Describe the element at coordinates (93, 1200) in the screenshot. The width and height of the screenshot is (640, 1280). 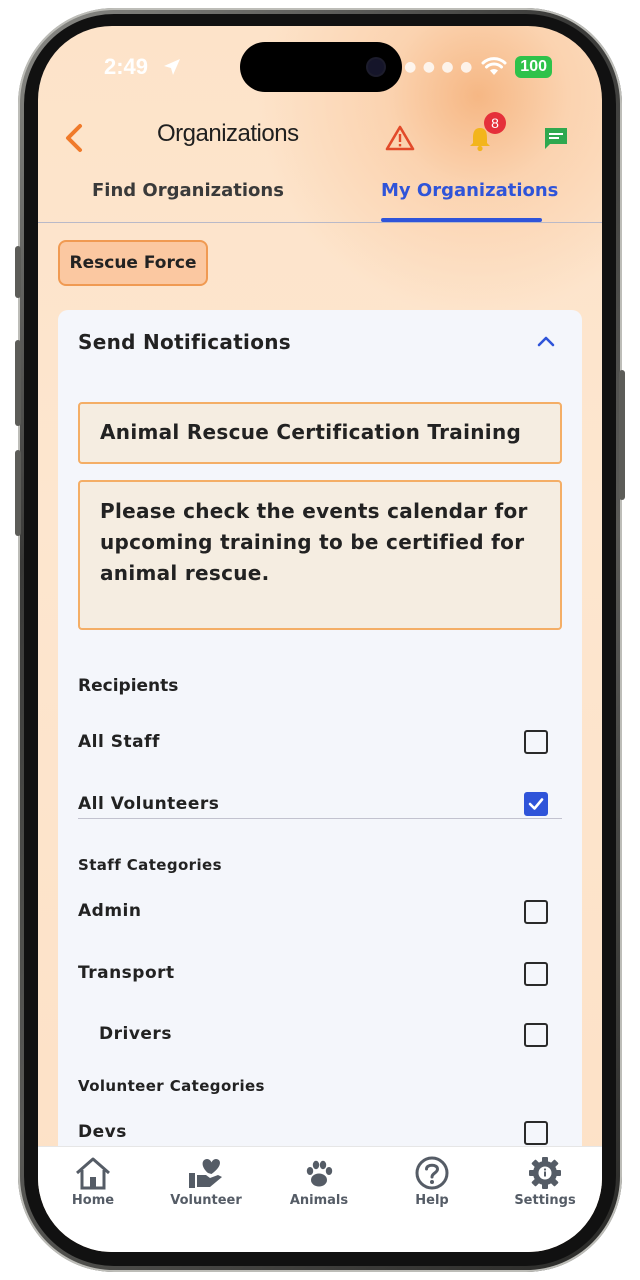
I see `nav-home-label: Home` at that location.